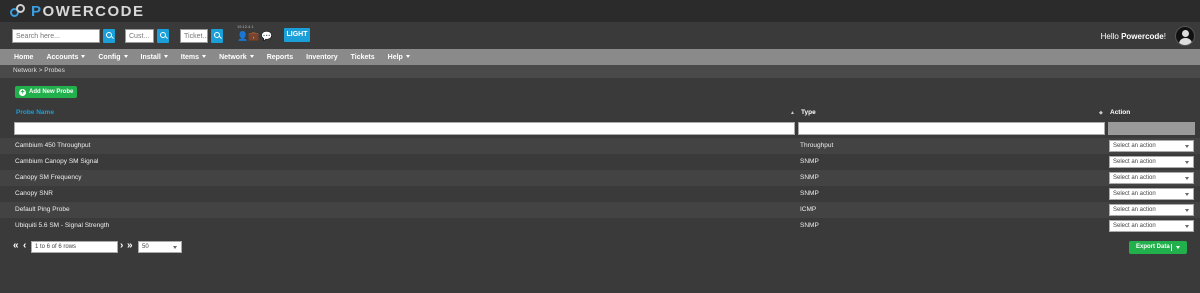  What do you see at coordinates (808, 112) in the screenshot?
I see `column-header-type: Type` at bounding box center [808, 112].